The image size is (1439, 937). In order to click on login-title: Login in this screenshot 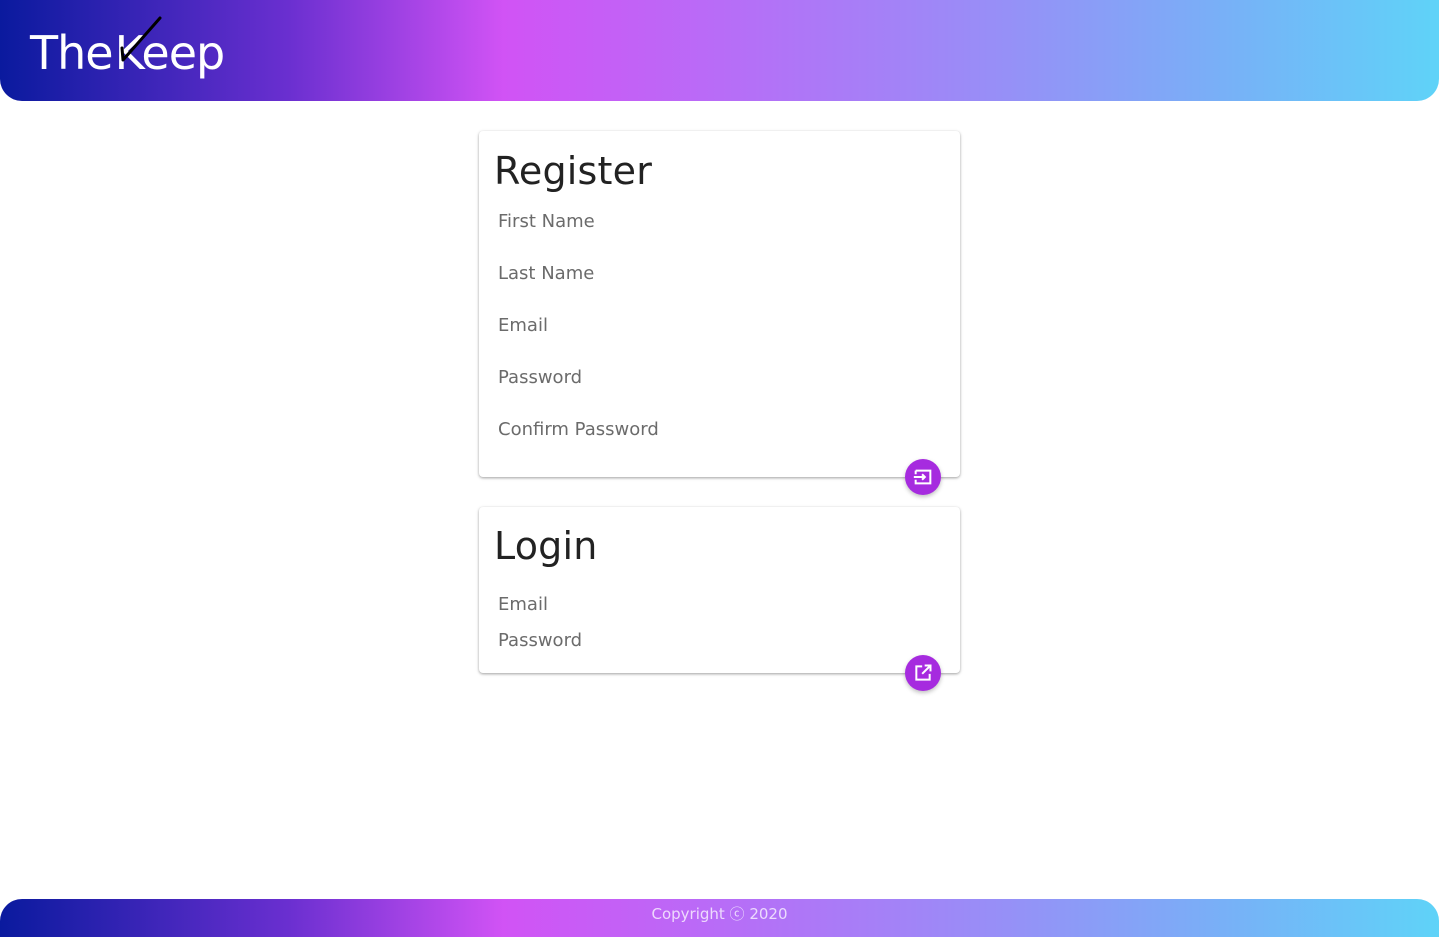, I will do `click(546, 546)`.